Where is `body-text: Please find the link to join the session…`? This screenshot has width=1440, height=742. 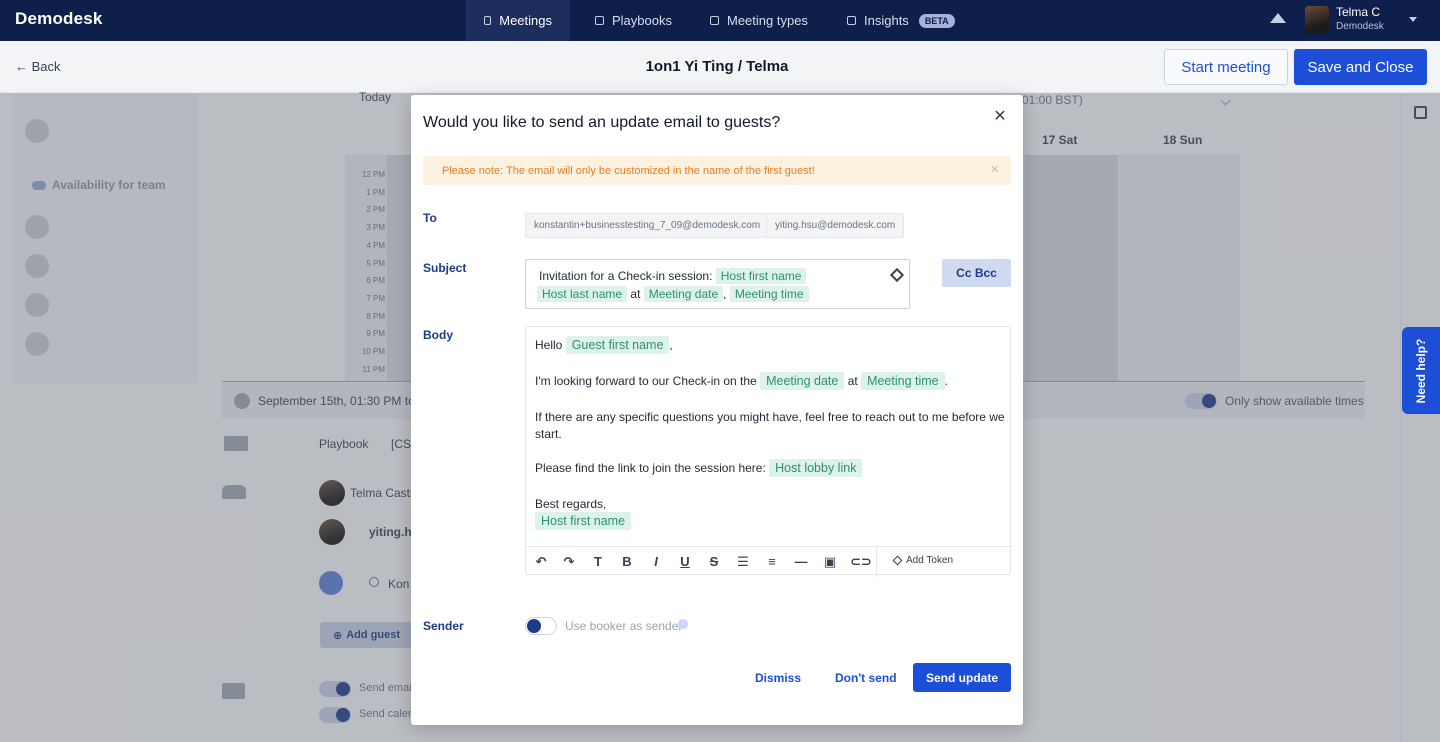 body-text: Please find the link to join the session… is located at coordinates (650, 468).